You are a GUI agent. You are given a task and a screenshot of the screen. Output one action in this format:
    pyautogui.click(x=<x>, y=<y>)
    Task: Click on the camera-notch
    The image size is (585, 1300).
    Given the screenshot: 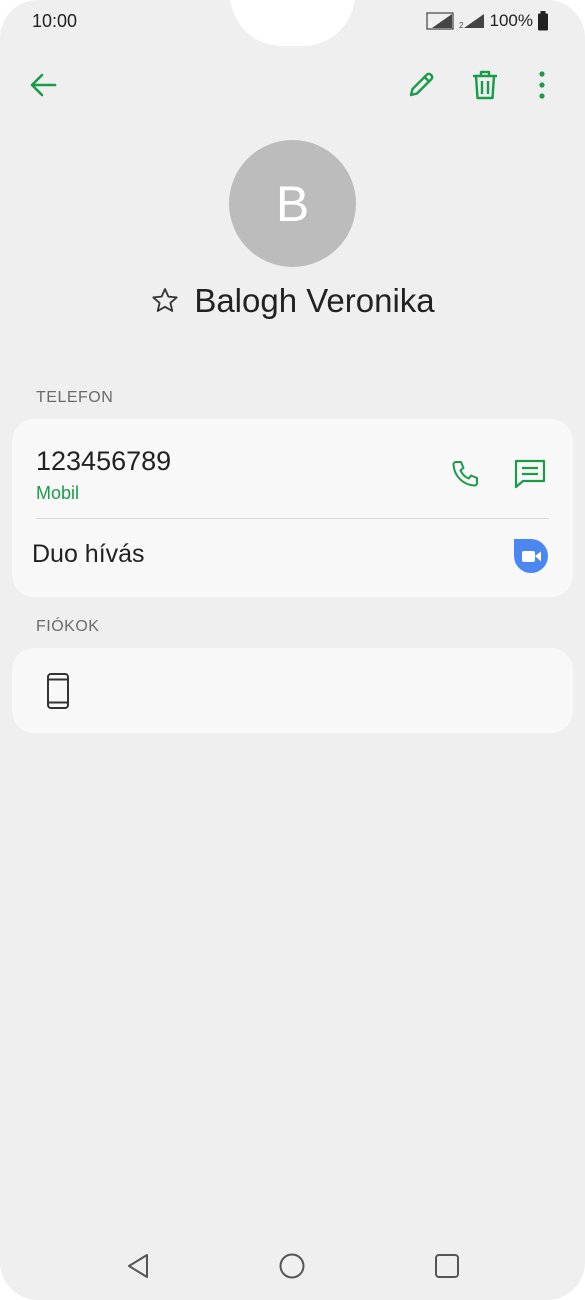 What is the action you would take?
    pyautogui.click(x=292, y=23)
    